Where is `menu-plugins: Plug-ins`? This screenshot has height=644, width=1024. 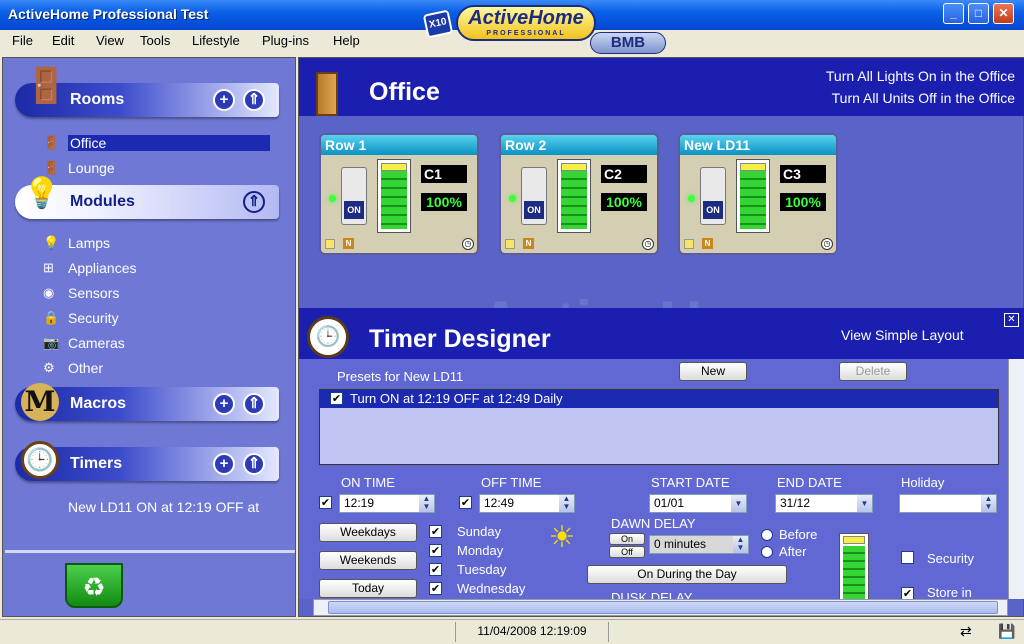 menu-plugins: Plug-ins is located at coordinates (285, 40).